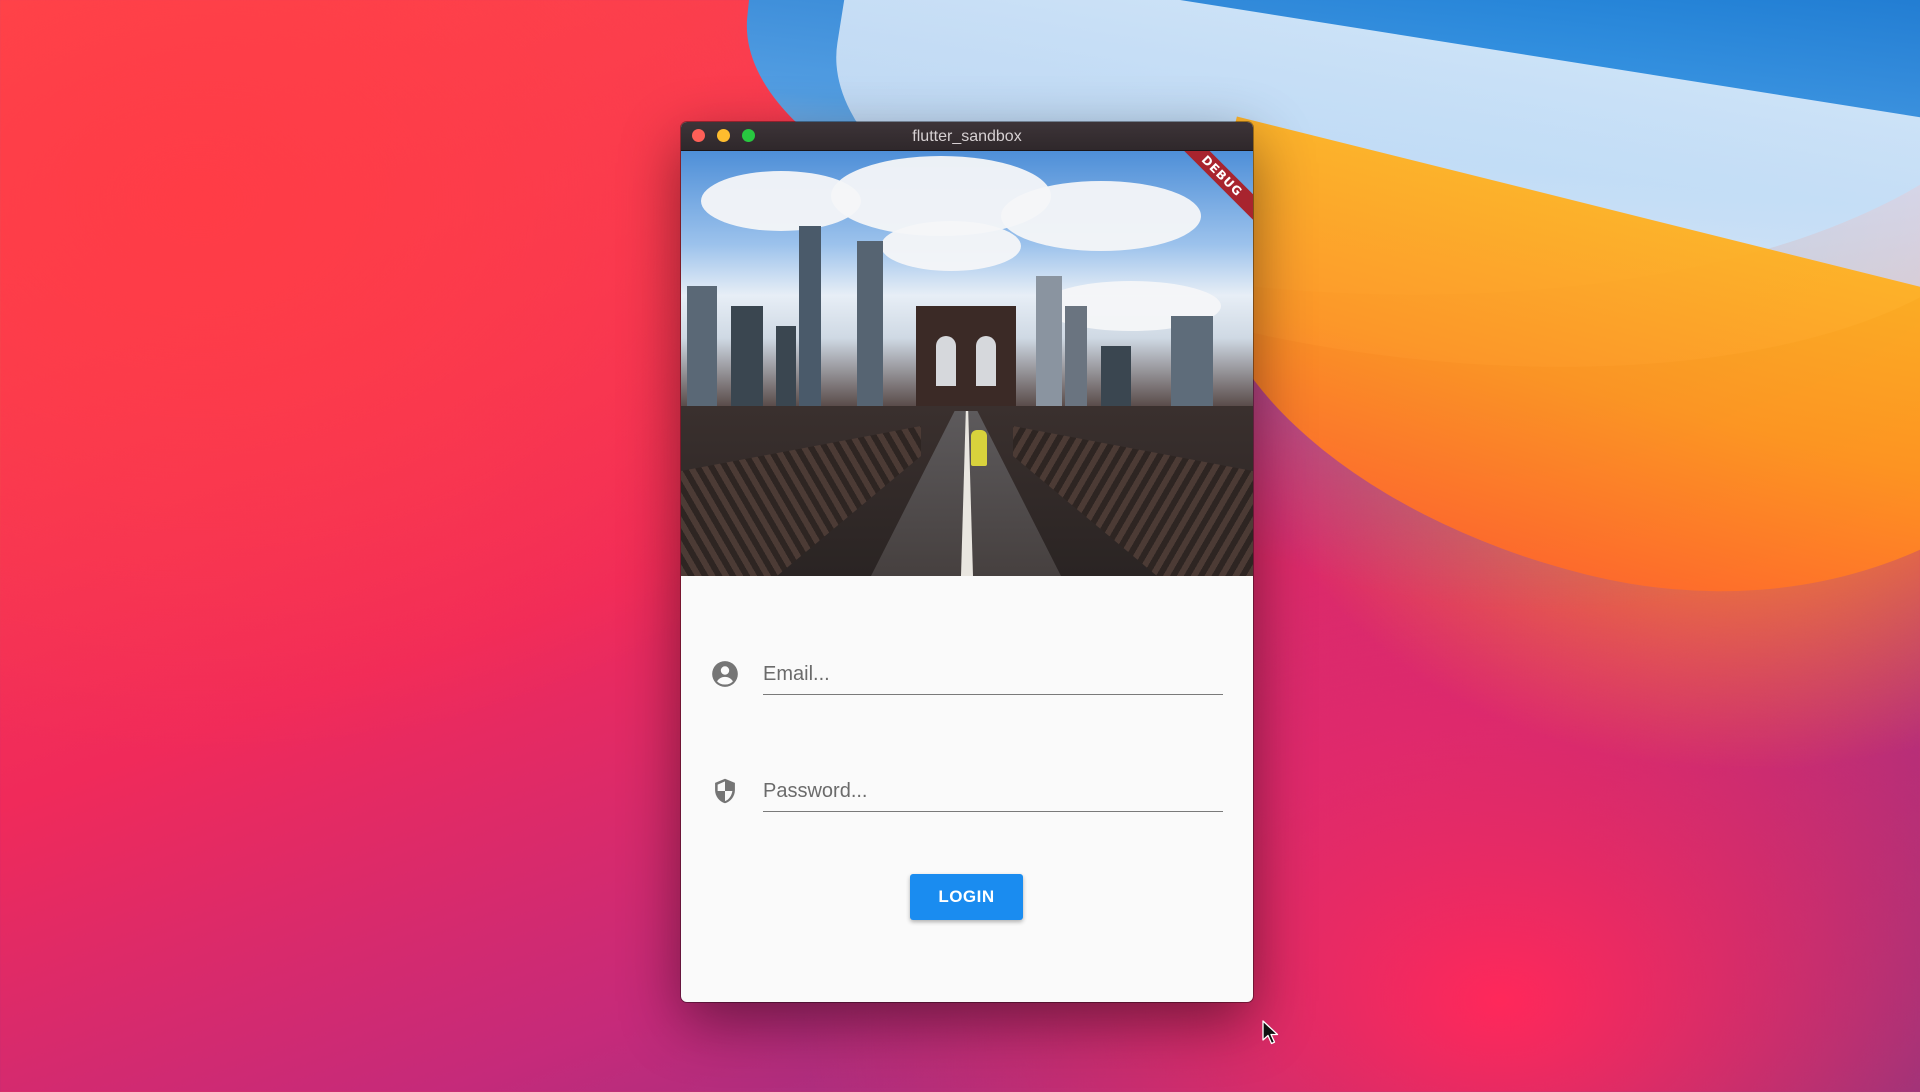 This screenshot has width=1920, height=1092. What do you see at coordinates (979, 448) in the screenshot?
I see `person-figure` at bounding box center [979, 448].